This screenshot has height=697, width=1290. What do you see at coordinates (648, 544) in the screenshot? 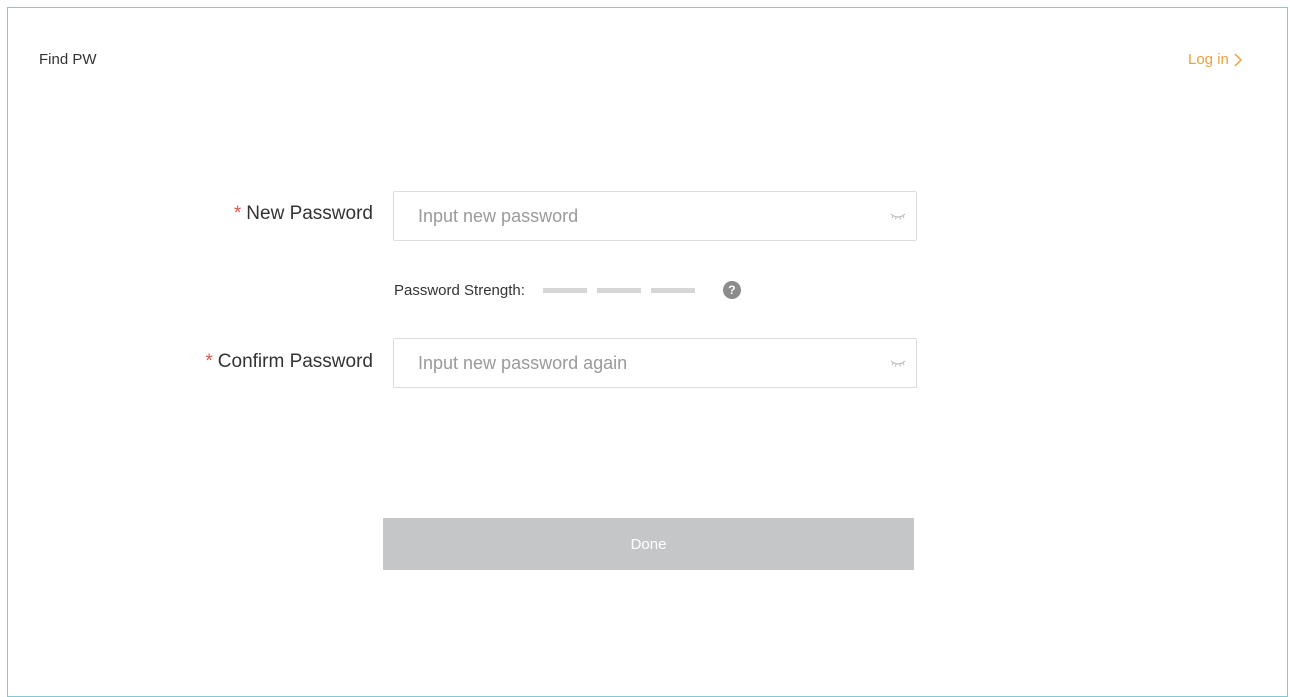
I see `done-button: Done` at bounding box center [648, 544].